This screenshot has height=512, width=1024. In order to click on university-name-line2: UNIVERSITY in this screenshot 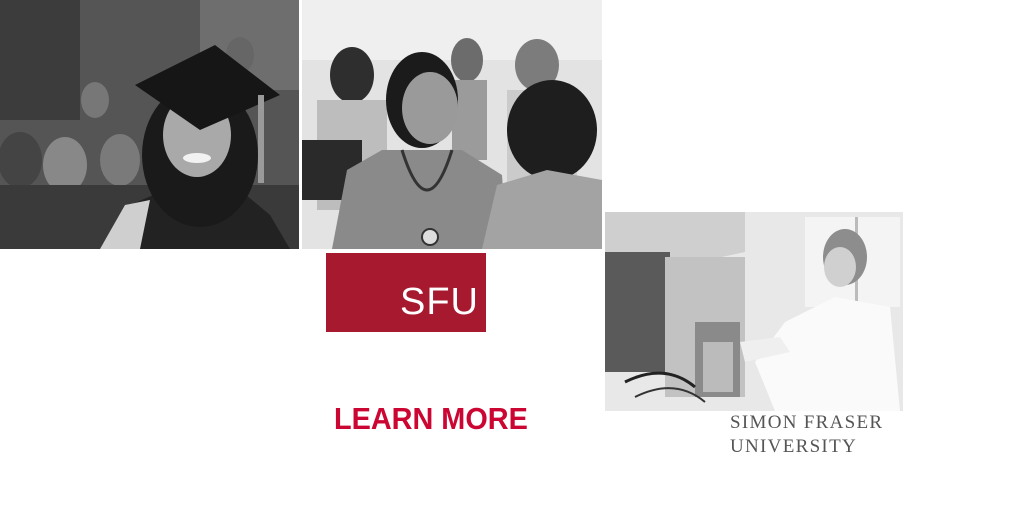, I will do `click(793, 446)`.